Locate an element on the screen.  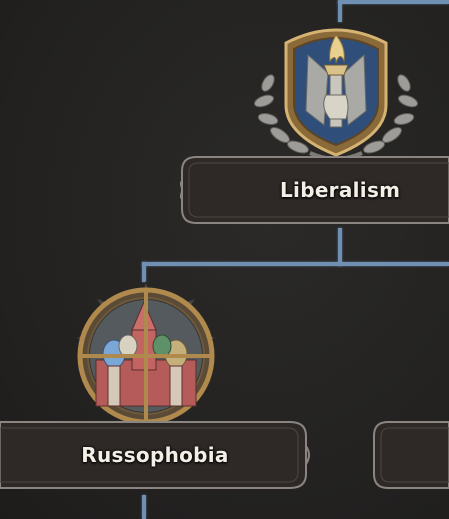
connector-russophobia-down is located at coordinates (144, 507).